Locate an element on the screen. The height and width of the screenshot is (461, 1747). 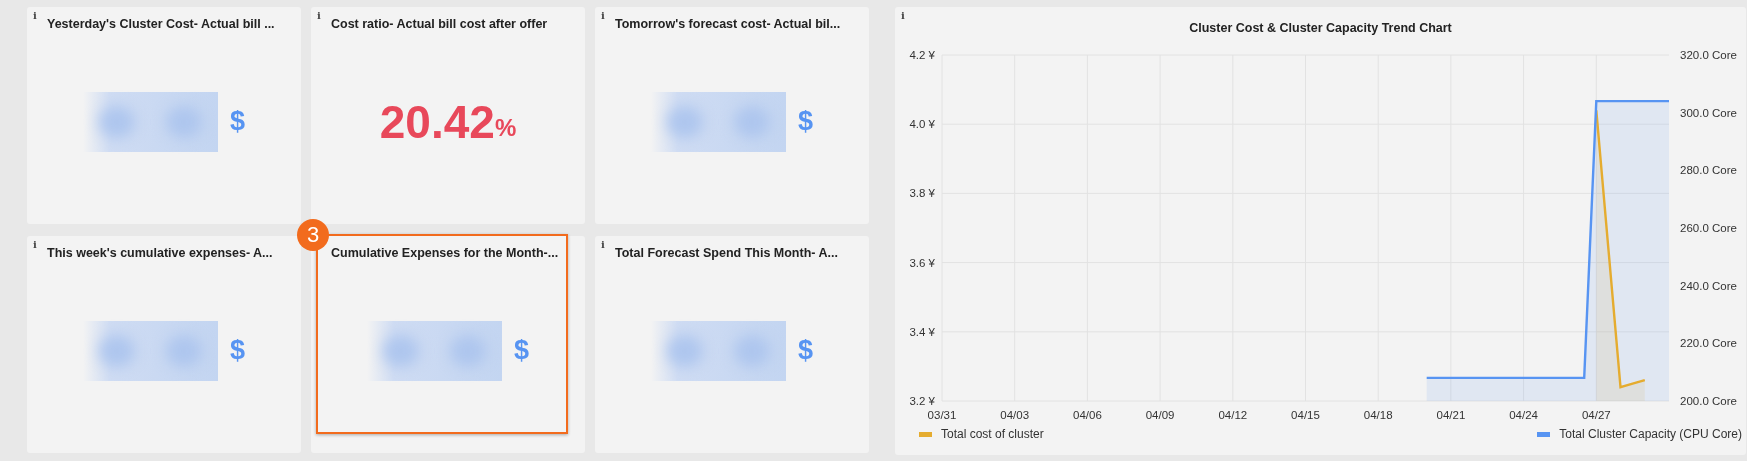
axis-label: 220.0 Core is located at coordinates (1708, 343).